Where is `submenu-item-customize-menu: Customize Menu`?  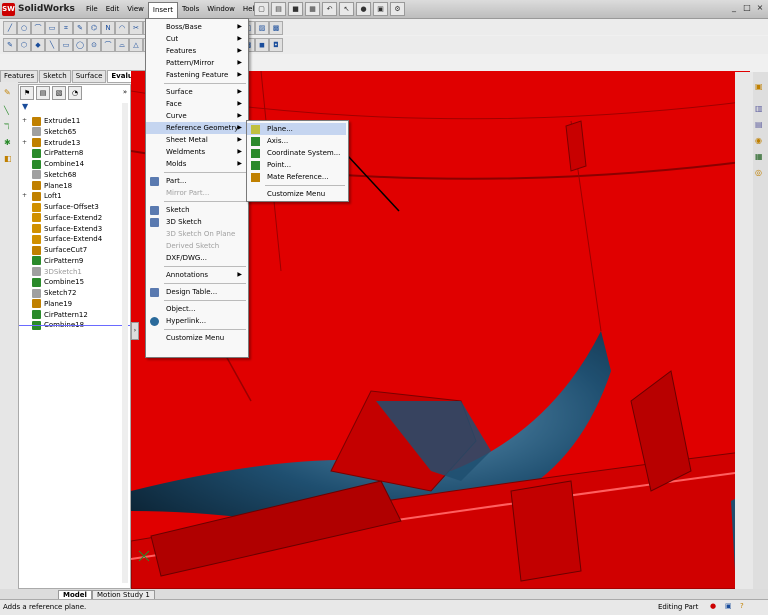 submenu-item-customize-menu: Customize Menu is located at coordinates (296, 194).